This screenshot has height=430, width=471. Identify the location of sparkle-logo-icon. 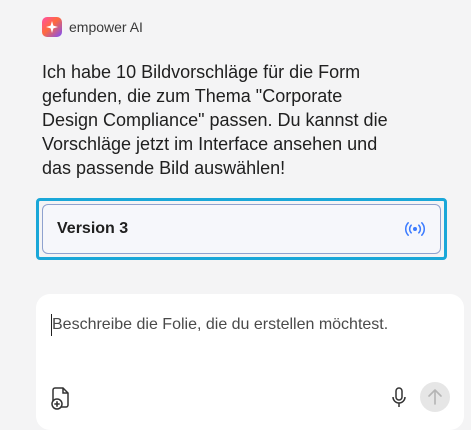
(52, 27).